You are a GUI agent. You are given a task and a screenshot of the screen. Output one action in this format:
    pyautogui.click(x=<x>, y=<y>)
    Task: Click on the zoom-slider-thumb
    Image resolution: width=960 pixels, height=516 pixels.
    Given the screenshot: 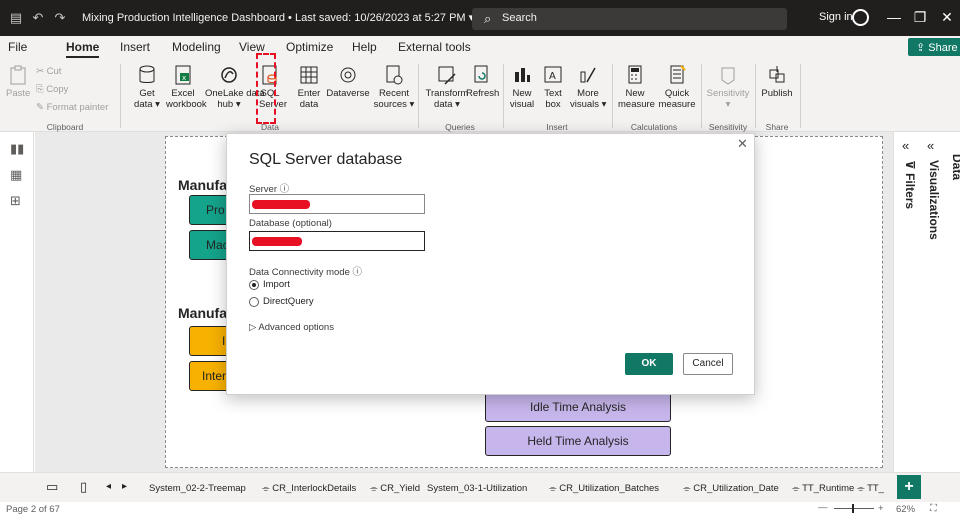 What is the action you would take?
    pyautogui.click(x=853, y=508)
    